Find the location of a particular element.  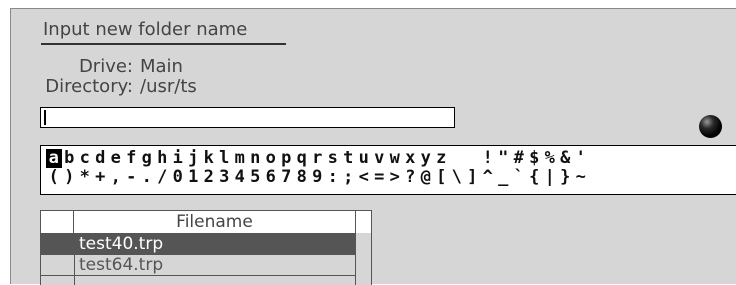

drive-label: Drive: is located at coordinates (105, 66).